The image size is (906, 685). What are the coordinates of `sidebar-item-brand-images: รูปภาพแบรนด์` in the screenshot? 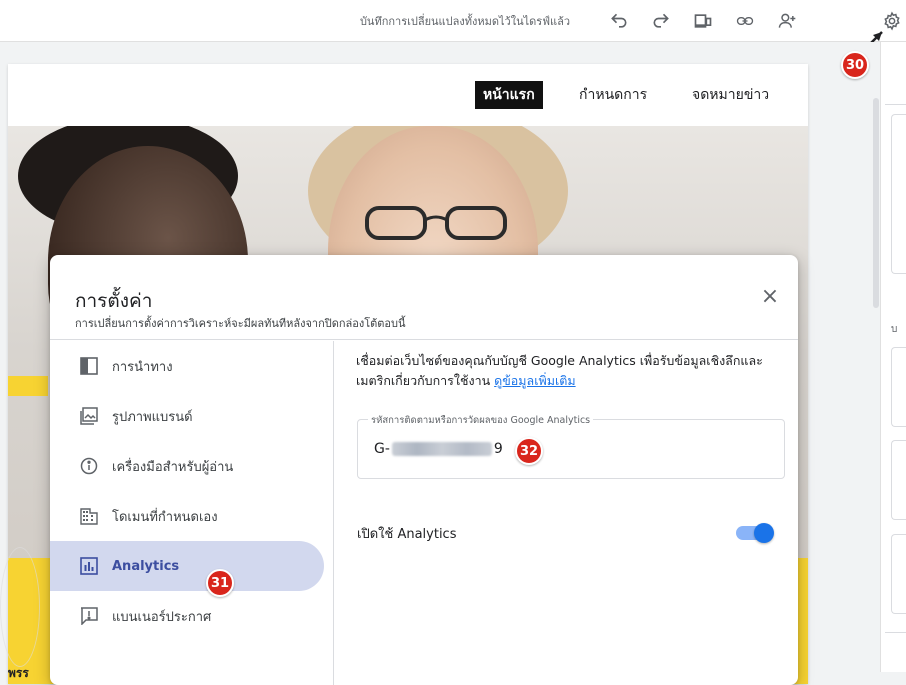 It's located at (187, 416).